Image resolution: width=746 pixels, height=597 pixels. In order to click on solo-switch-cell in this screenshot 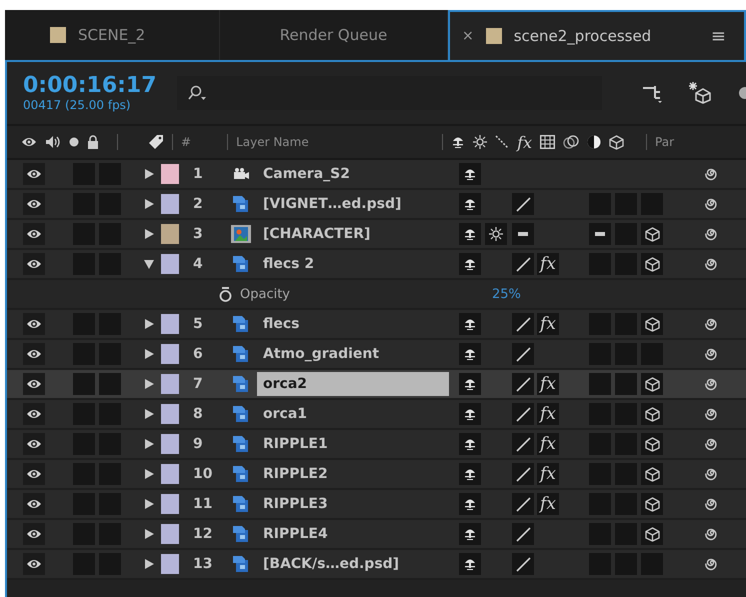, I will do `click(84, 384)`.